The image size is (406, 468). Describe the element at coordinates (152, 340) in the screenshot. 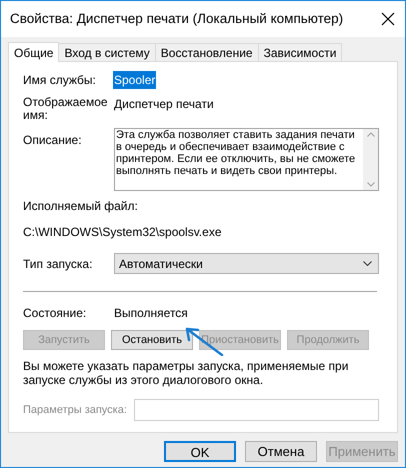

I see `service-button: Остановить` at that location.